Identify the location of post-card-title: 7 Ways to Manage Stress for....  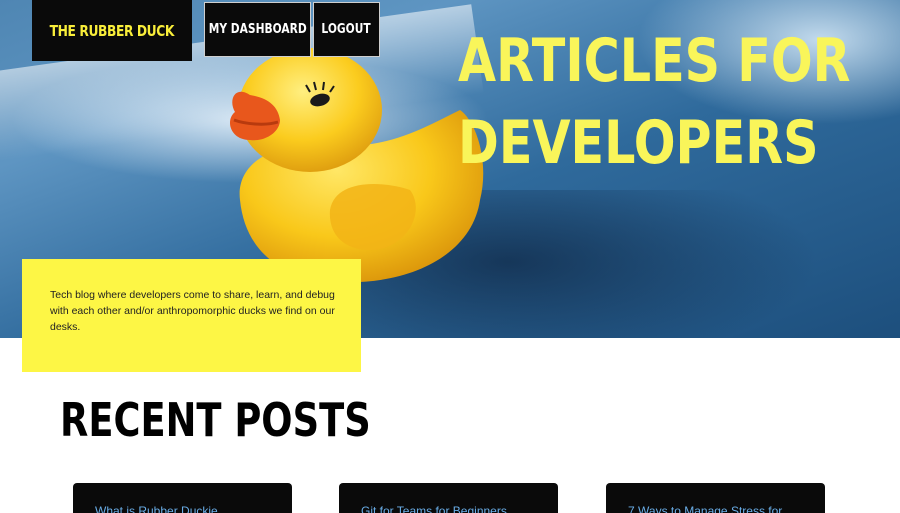
(710, 508).